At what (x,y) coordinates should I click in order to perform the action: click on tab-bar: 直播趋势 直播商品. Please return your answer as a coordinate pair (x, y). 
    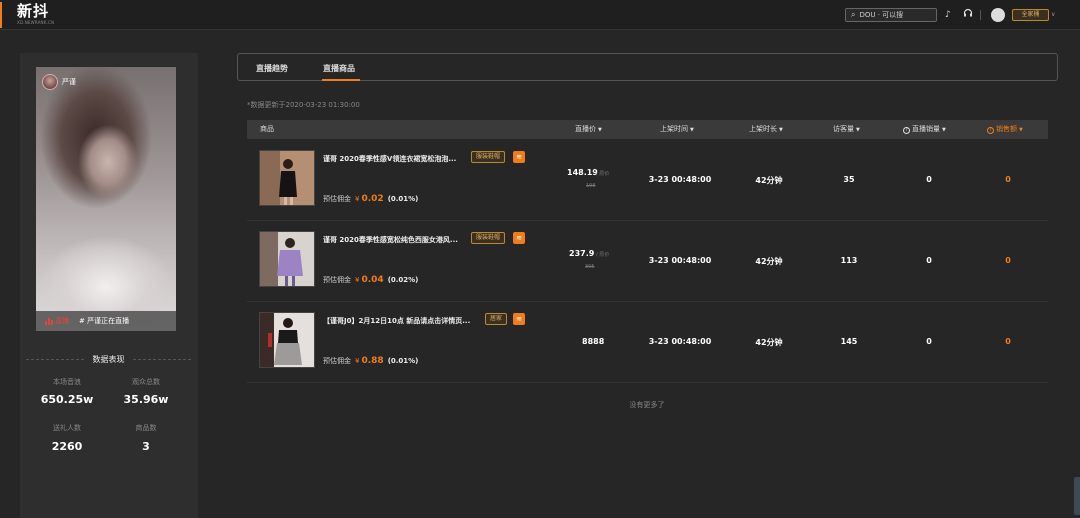
    Looking at the image, I should click on (647, 67).